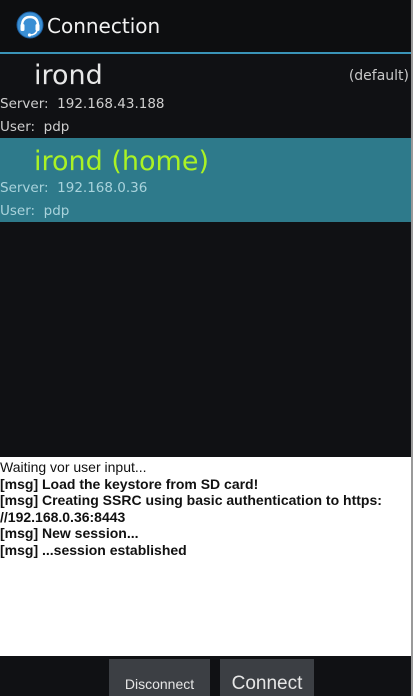 This screenshot has width=413, height=696. I want to click on server-address: Server: 192.168.43.188, so click(82, 104).